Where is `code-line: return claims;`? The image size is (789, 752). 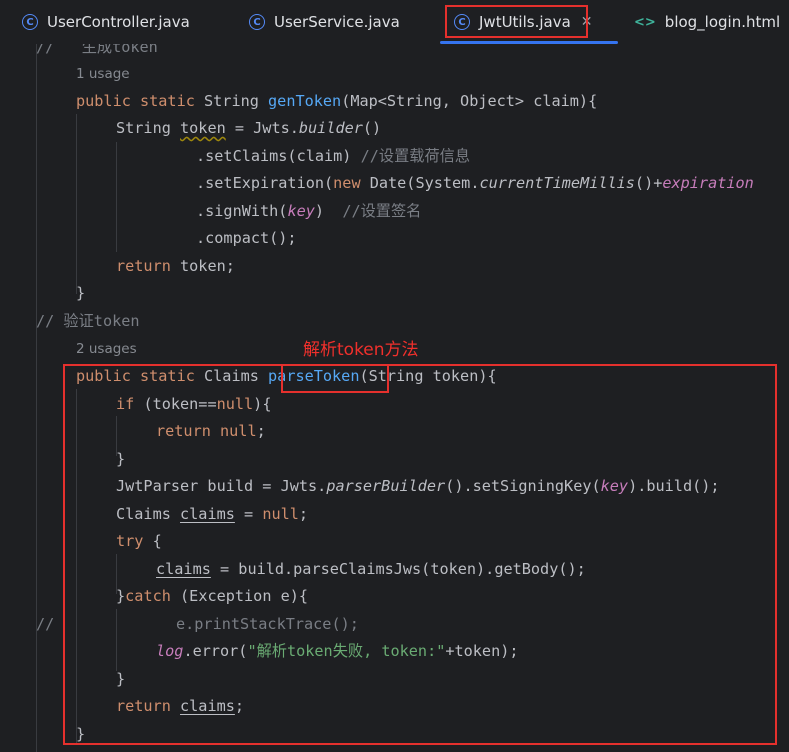 code-line: return claims; is located at coordinates (180, 706).